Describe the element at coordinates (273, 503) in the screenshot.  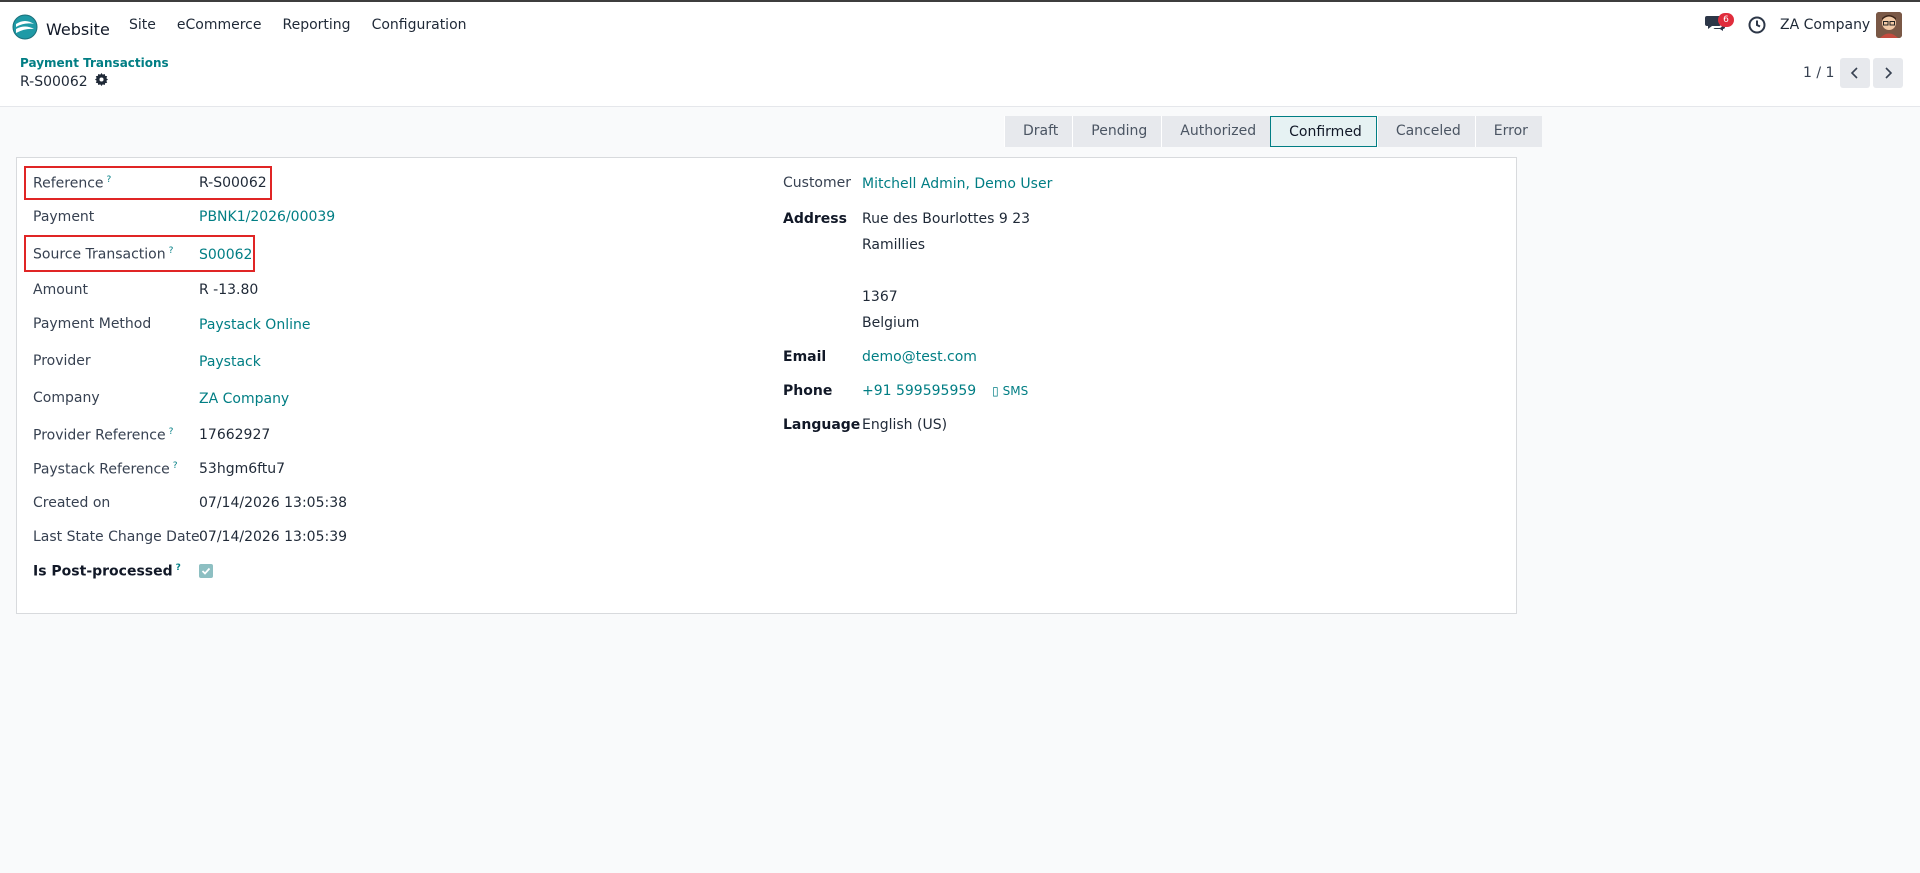
I see `created-on-value: 07/14/2026 13:05:38` at that location.